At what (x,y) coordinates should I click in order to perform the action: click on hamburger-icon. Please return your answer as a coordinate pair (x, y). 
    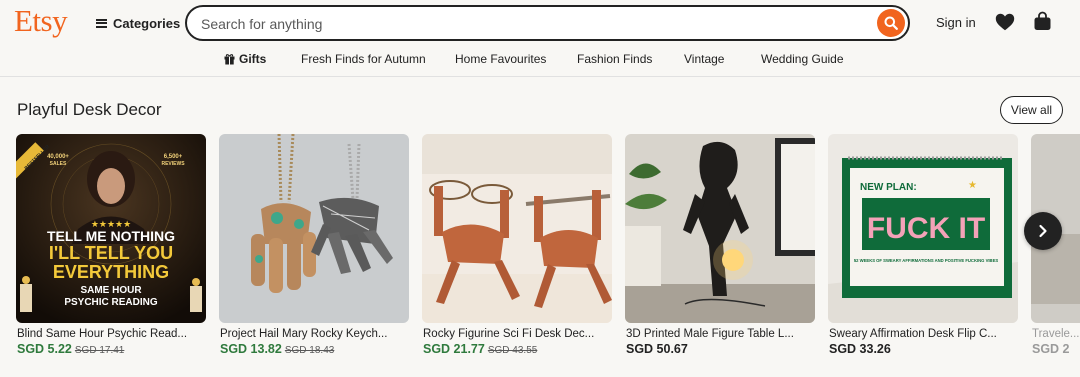
    Looking at the image, I should click on (101, 23).